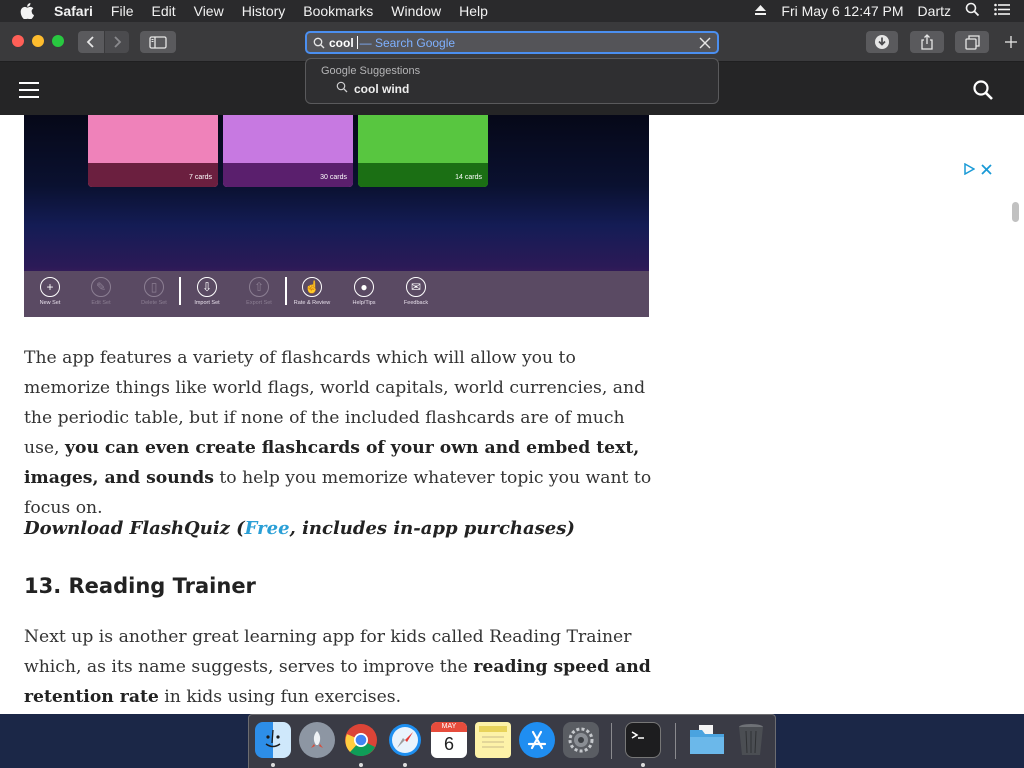 The image size is (1024, 768). Describe the element at coordinates (423, 151) in the screenshot. I see `flashcard-set: 14 cards` at that location.